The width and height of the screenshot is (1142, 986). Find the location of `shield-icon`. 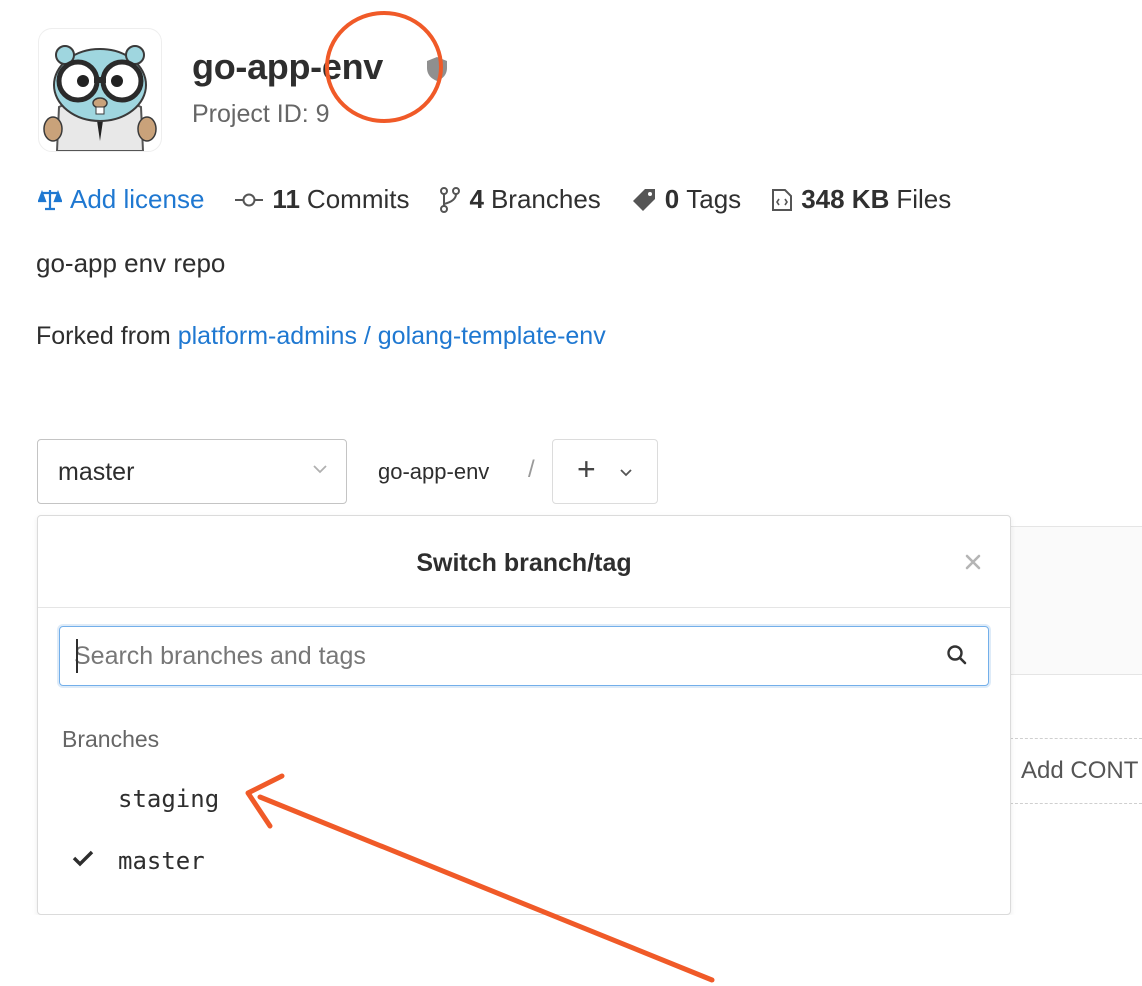

shield-icon is located at coordinates (437, 69).